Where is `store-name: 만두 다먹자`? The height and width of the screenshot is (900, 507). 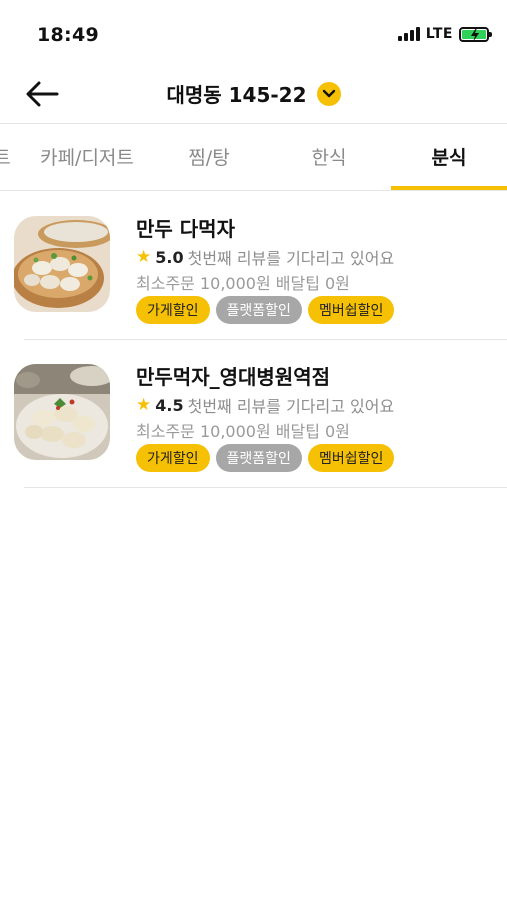 store-name: 만두 다먹자 is located at coordinates (185, 229).